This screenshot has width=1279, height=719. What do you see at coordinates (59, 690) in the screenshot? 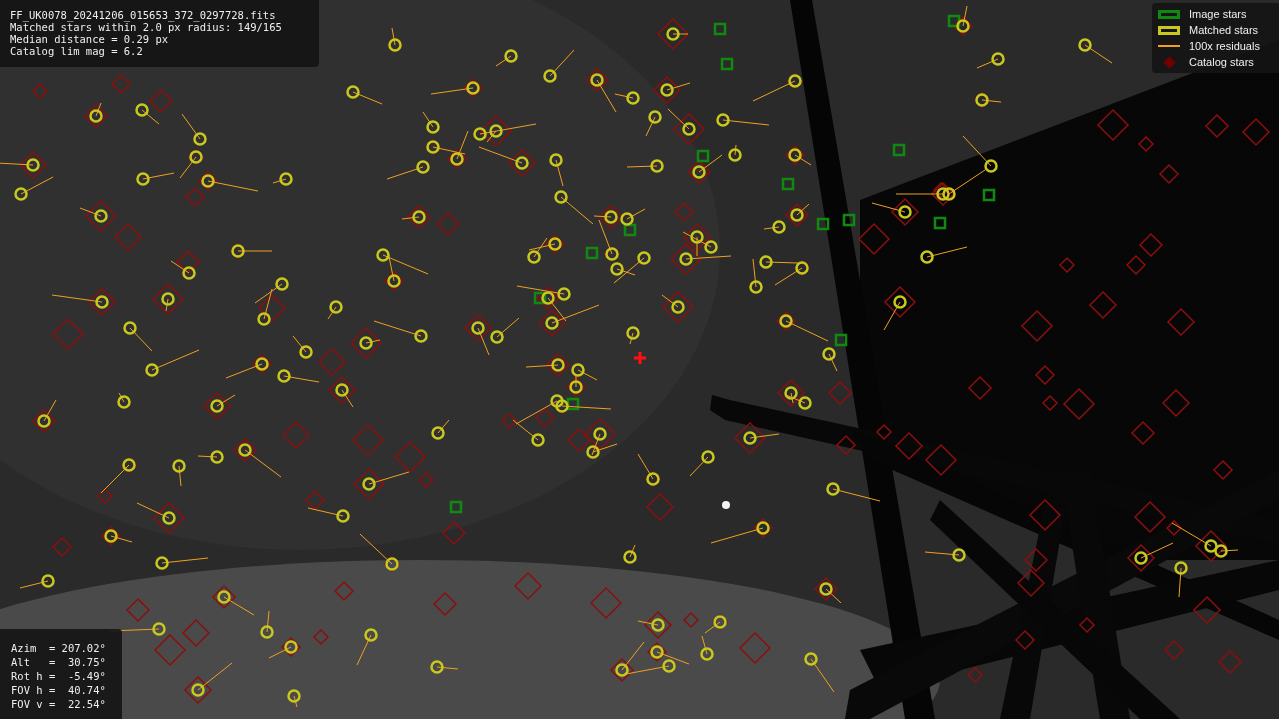
I see `pointing-text: FOV h = 40.74°` at bounding box center [59, 690].